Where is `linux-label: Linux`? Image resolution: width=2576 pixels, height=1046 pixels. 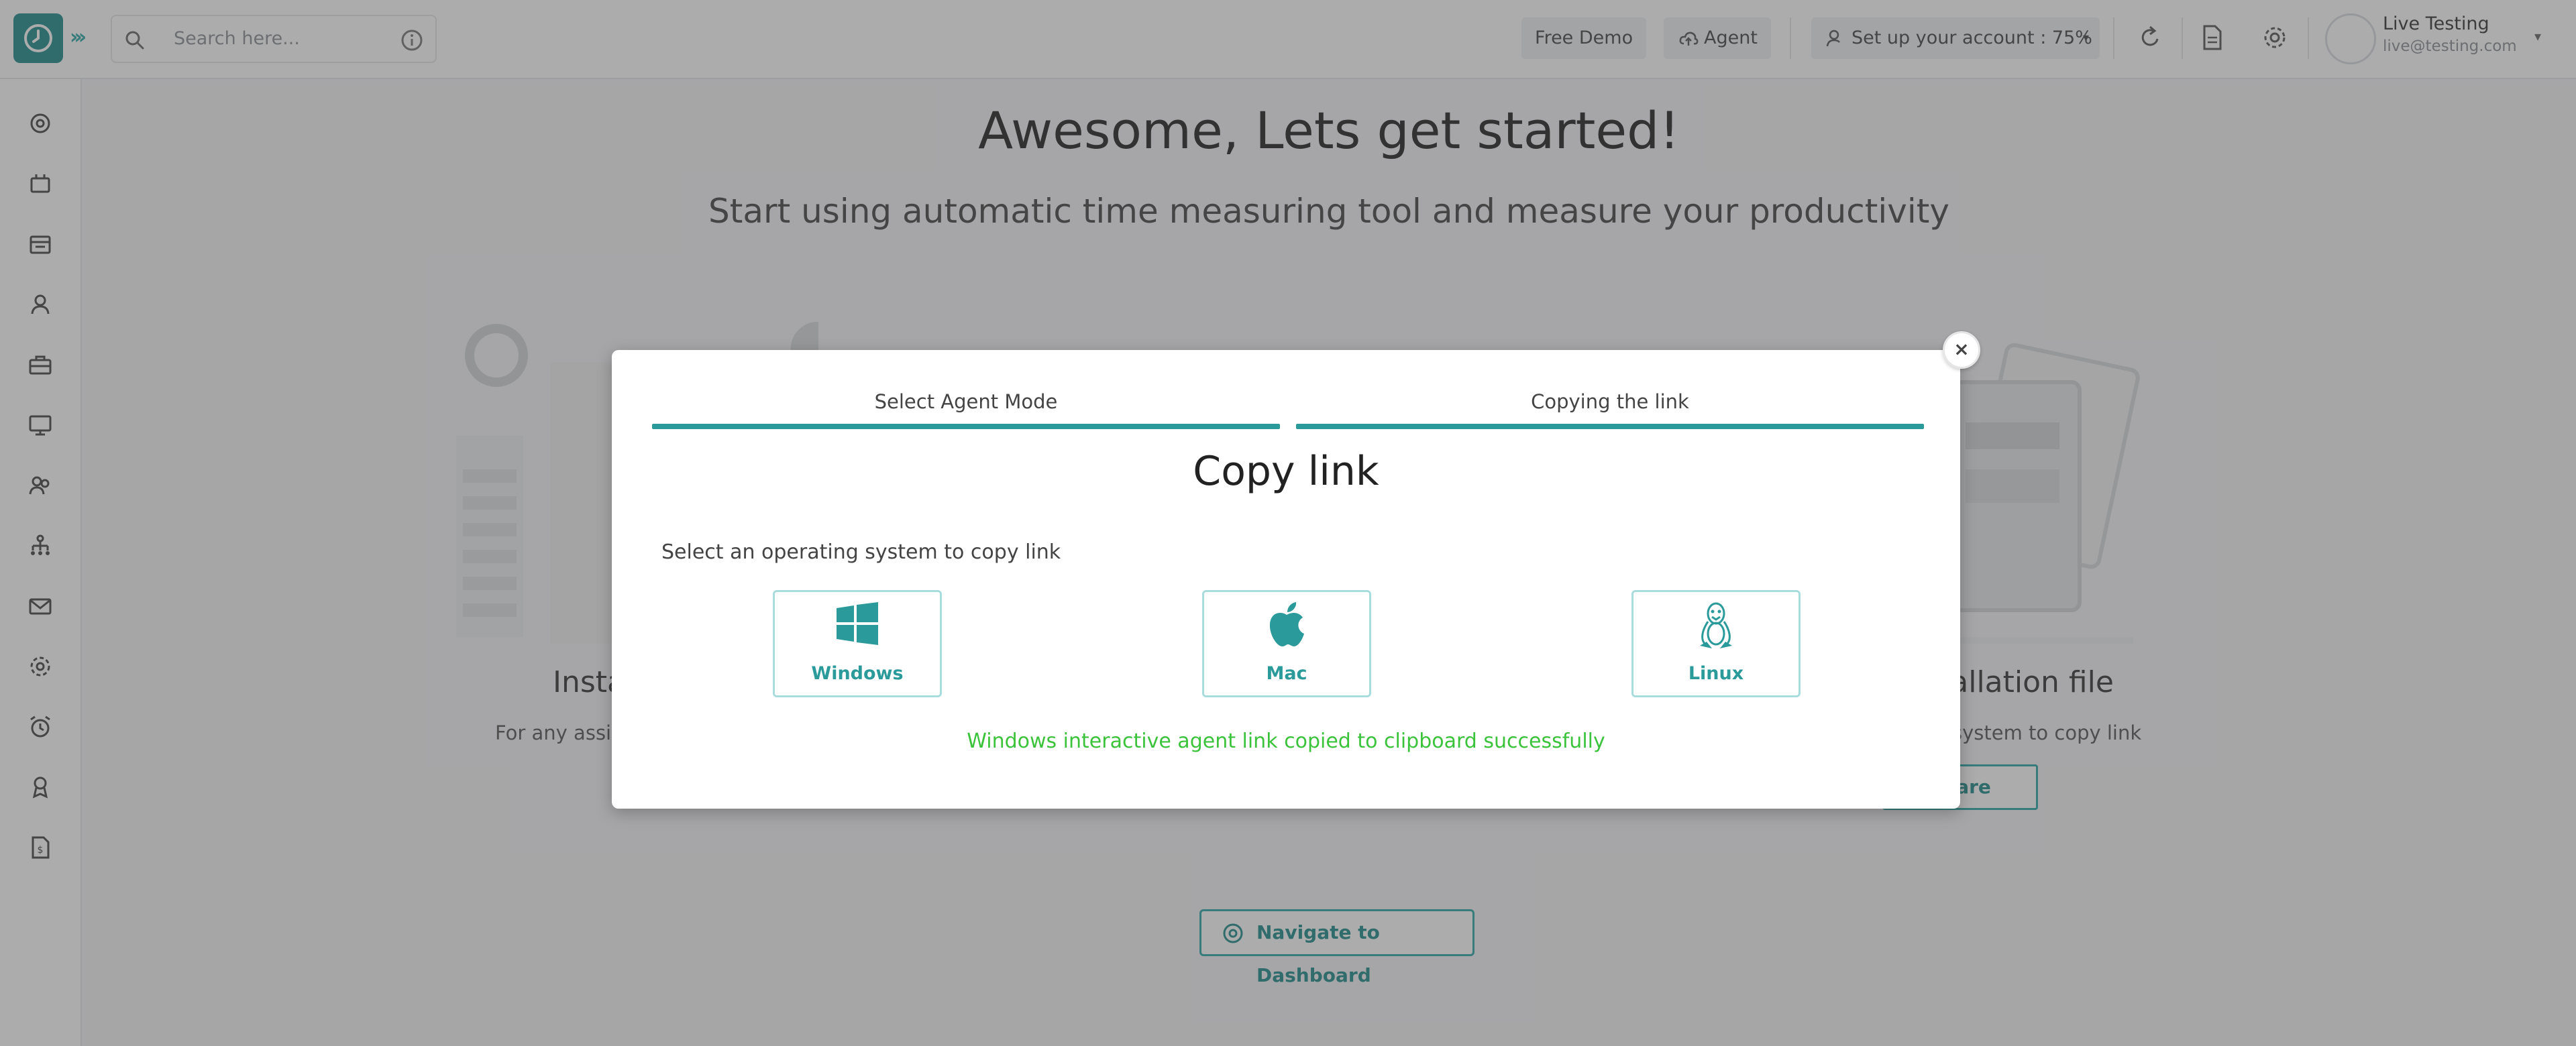 linux-label: Linux is located at coordinates (1716, 673).